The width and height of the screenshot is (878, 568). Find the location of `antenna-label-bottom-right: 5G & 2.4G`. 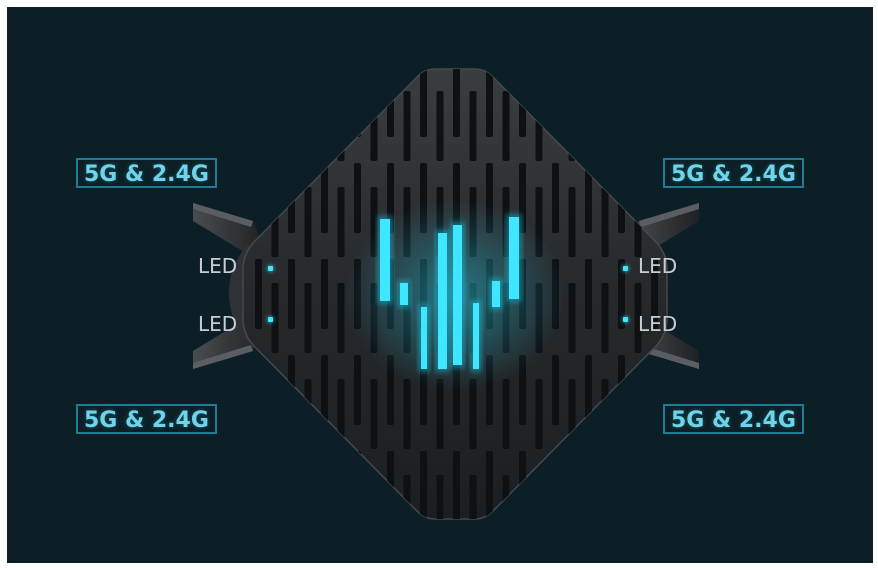

antenna-label-bottom-right: 5G & 2.4G is located at coordinates (733, 419).